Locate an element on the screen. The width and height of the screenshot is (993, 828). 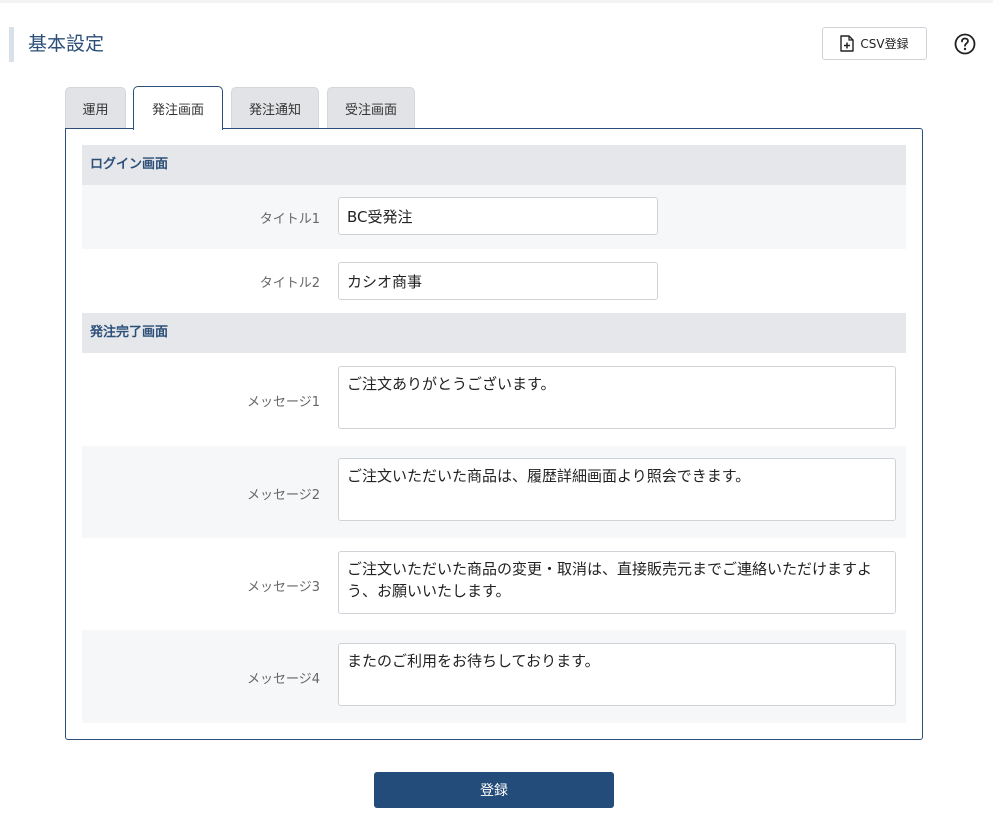
page-title: 基本設定 is located at coordinates (66, 44).